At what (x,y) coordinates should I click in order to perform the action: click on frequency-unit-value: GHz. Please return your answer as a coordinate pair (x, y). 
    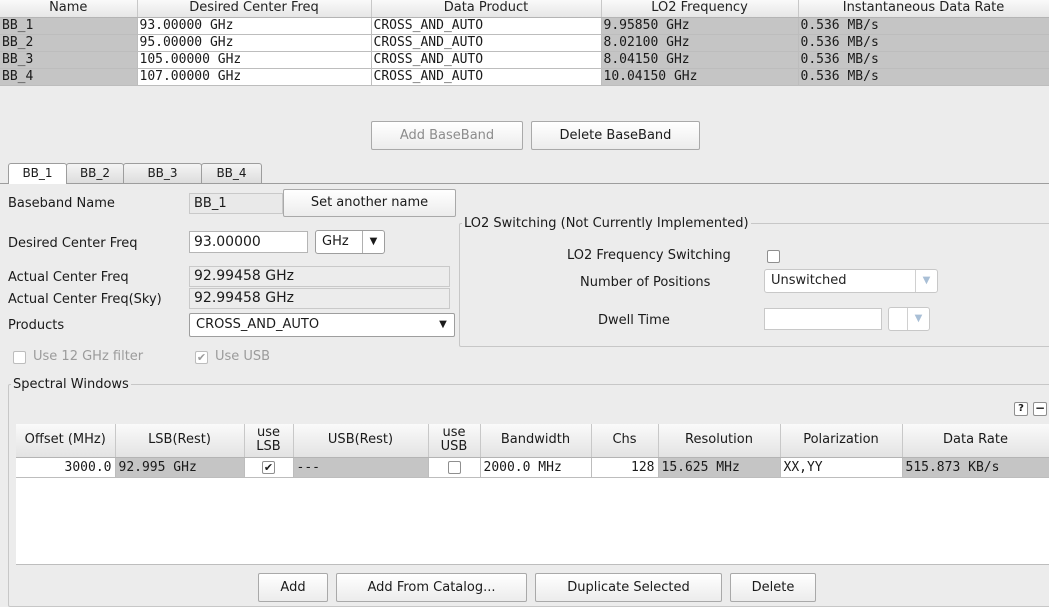
    Looking at the image, I should click on (335, 241).